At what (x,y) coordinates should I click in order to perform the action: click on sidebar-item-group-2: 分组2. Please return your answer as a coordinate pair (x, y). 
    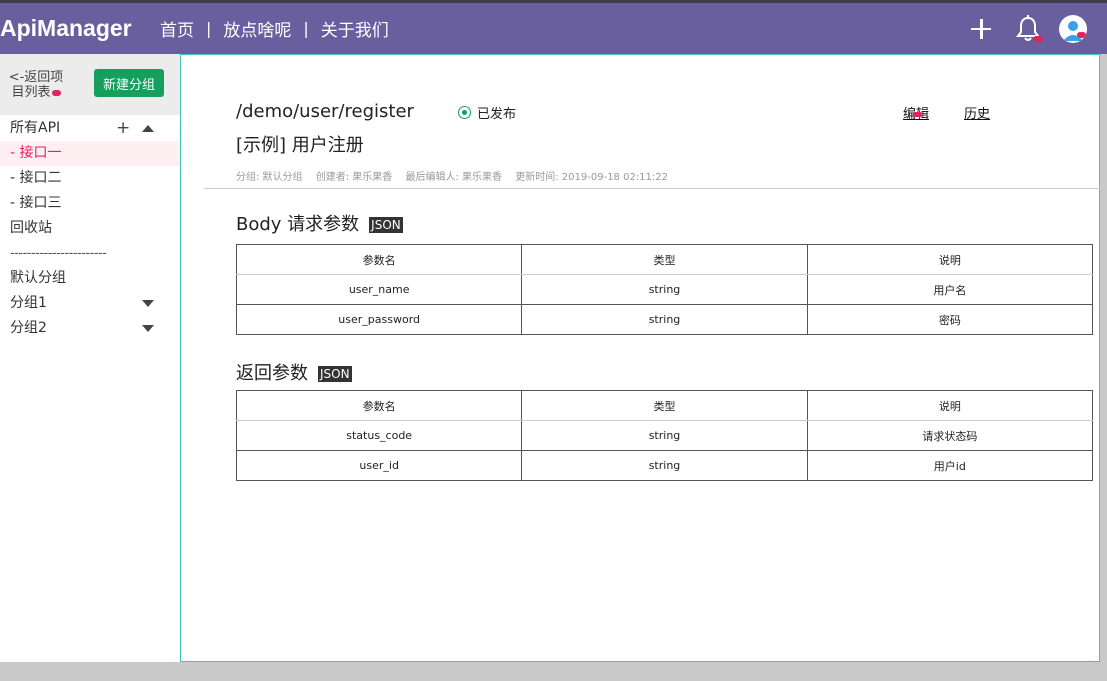
    Looking at the image, I should click on (90, 328).